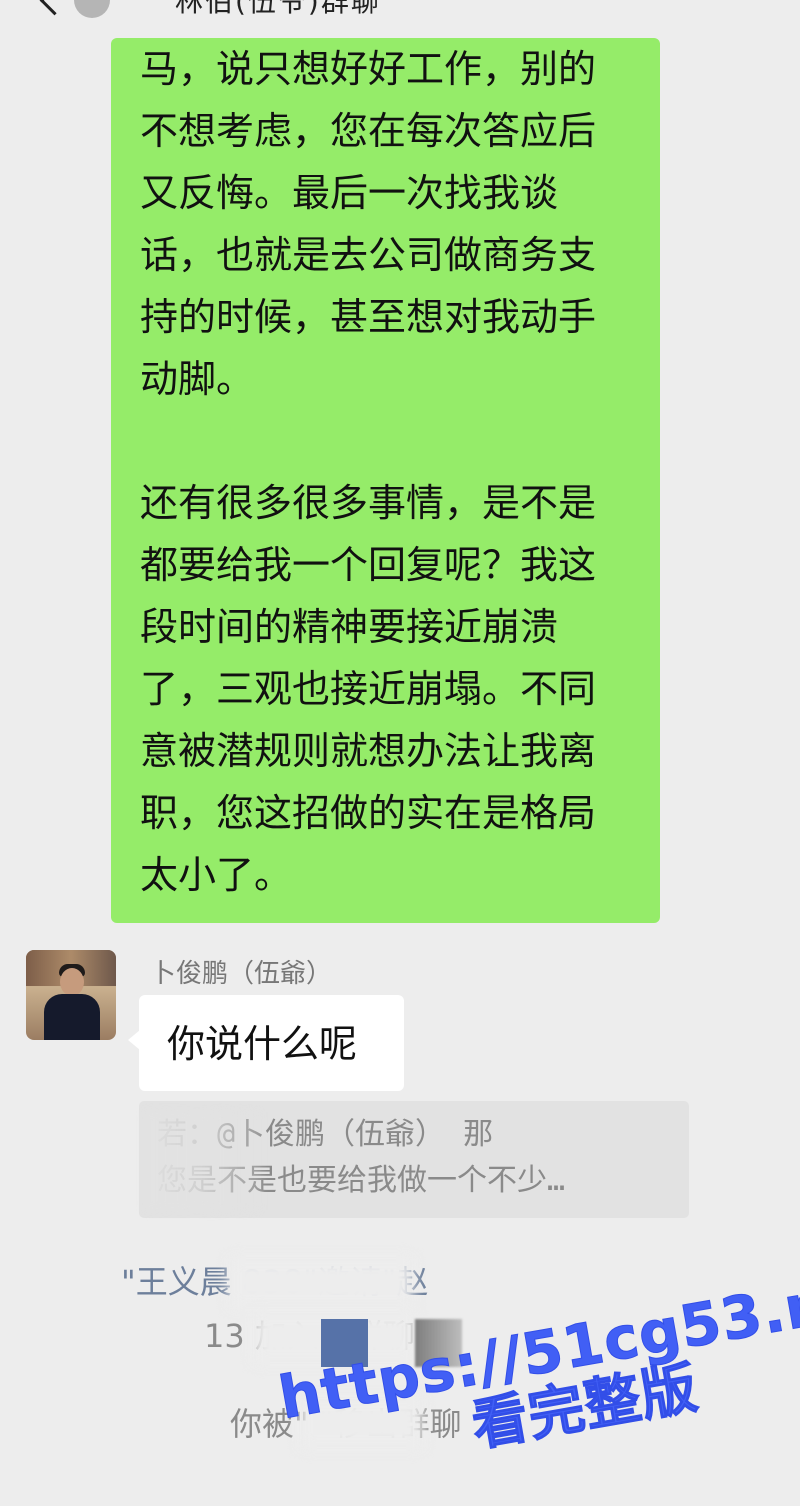 The width and height of the screenshot is (800, 1506). Describe the element at coordinates (262, 1044) in the screenshot. I see `incoming-message-text: 你说什么呢` at that location.